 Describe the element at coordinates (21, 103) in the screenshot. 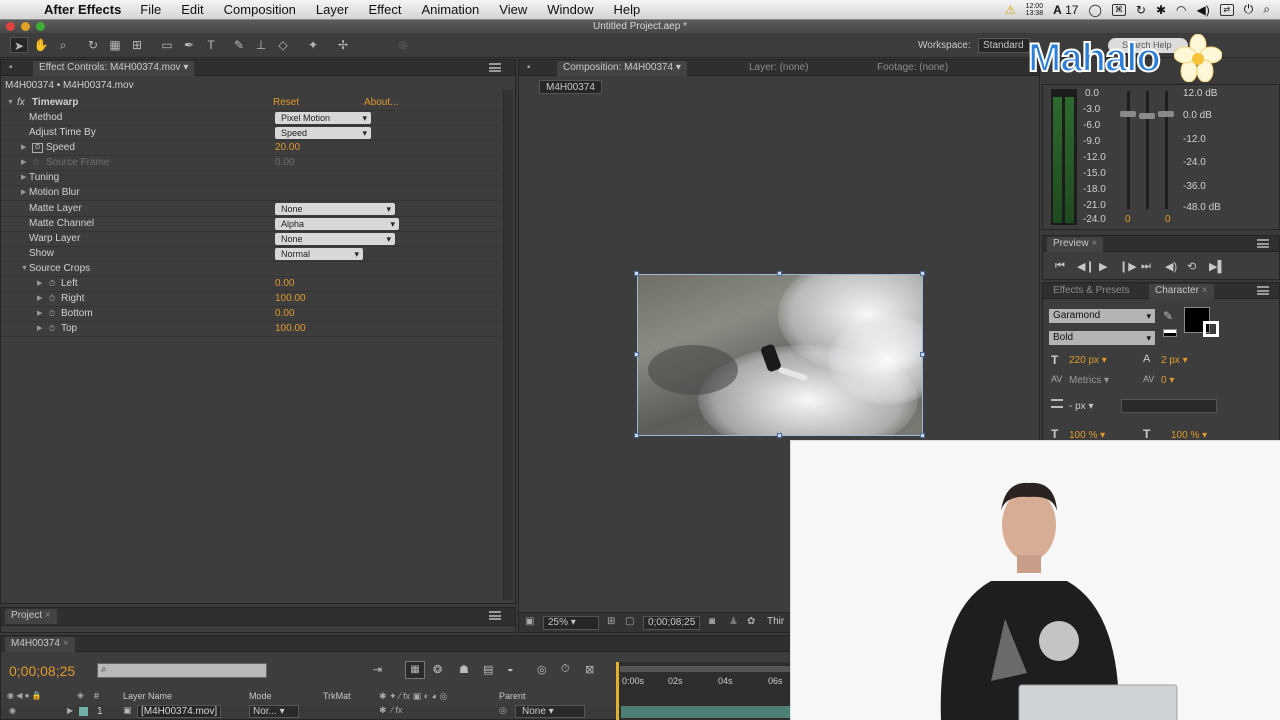

I see `fx-icon: fx` at that location.